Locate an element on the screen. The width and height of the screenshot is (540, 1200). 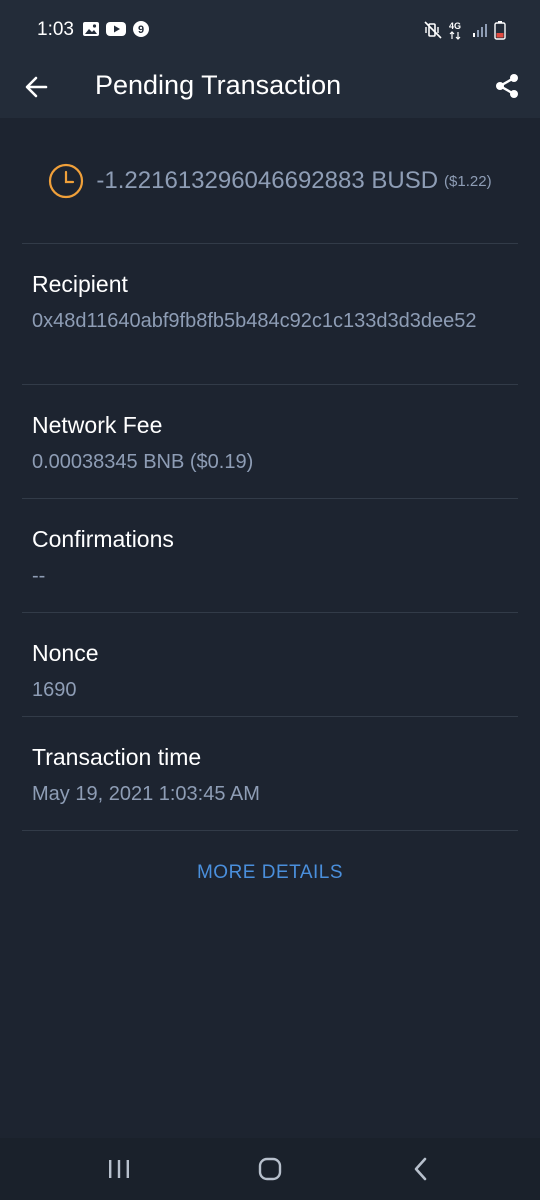
back-icon is located at coordinates (420, 1169).